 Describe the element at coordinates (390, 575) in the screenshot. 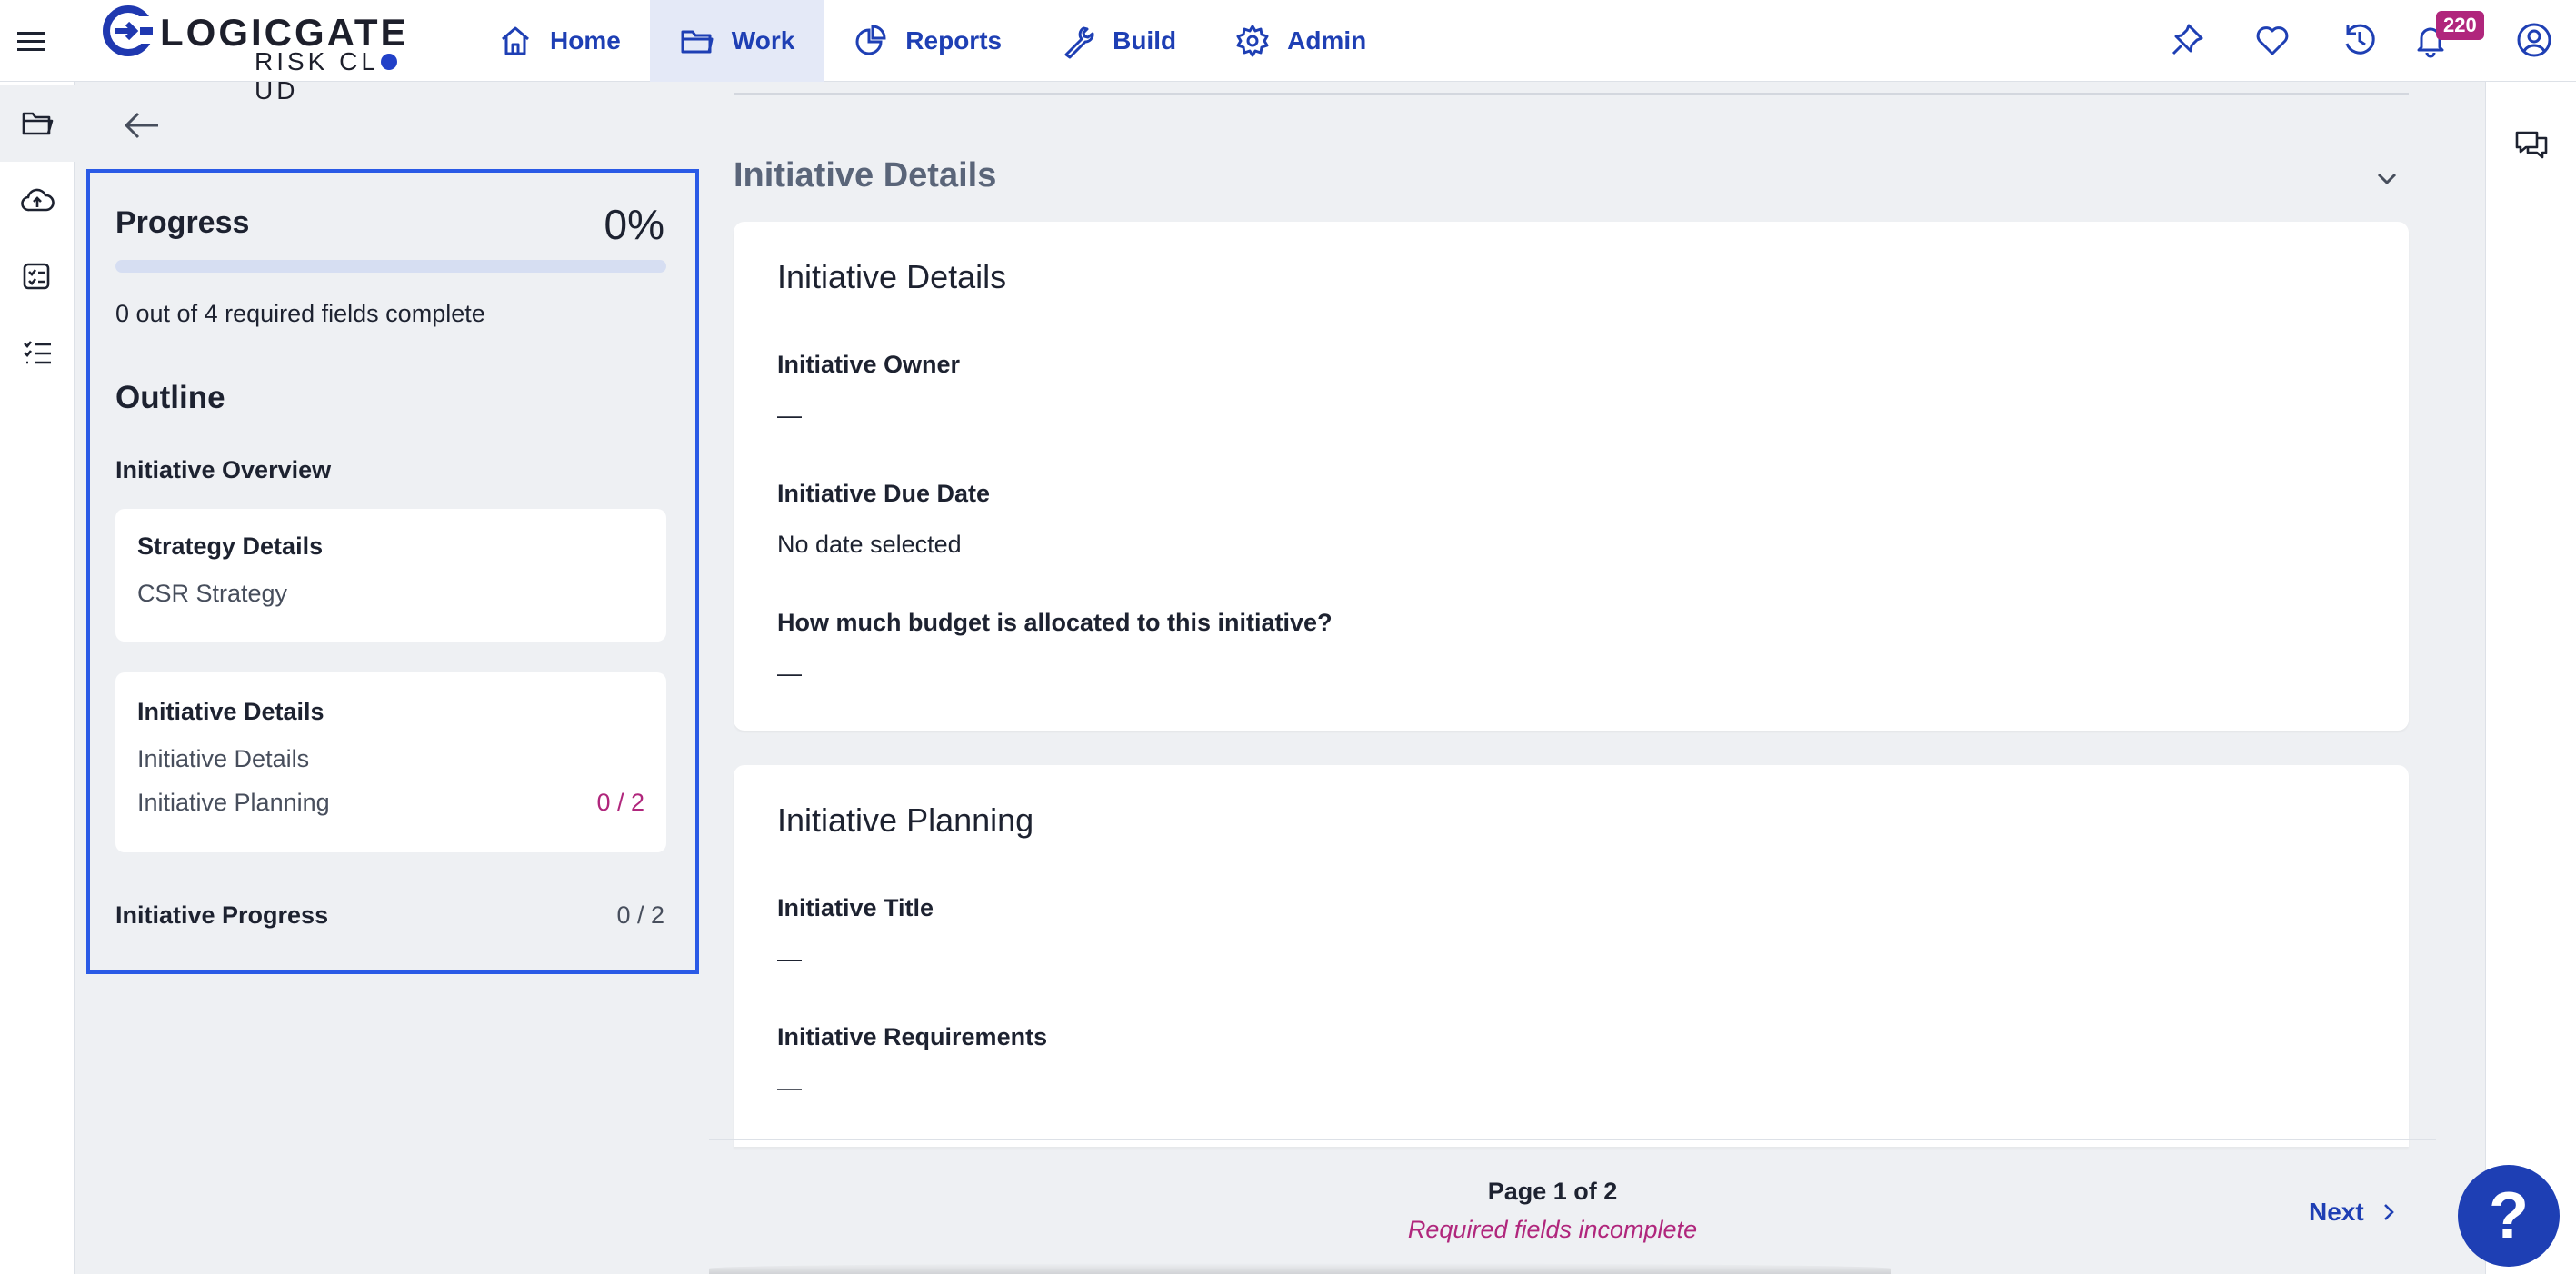

I see `outline-card-strategy: Strategy Details CSR Strategy` at that location.